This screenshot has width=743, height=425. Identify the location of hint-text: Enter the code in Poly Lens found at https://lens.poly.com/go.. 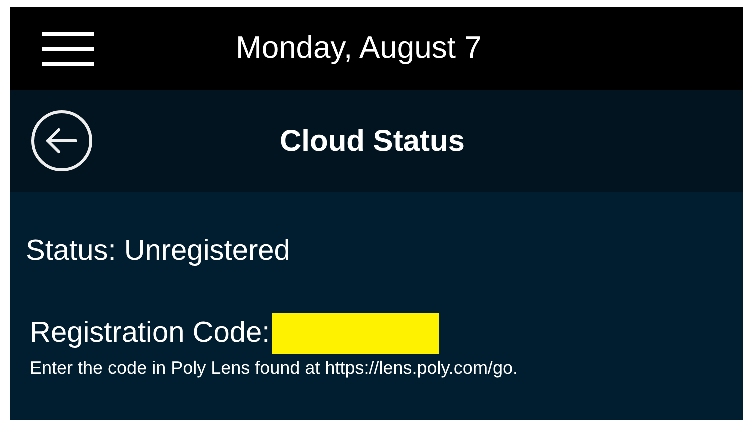
(274, 368).